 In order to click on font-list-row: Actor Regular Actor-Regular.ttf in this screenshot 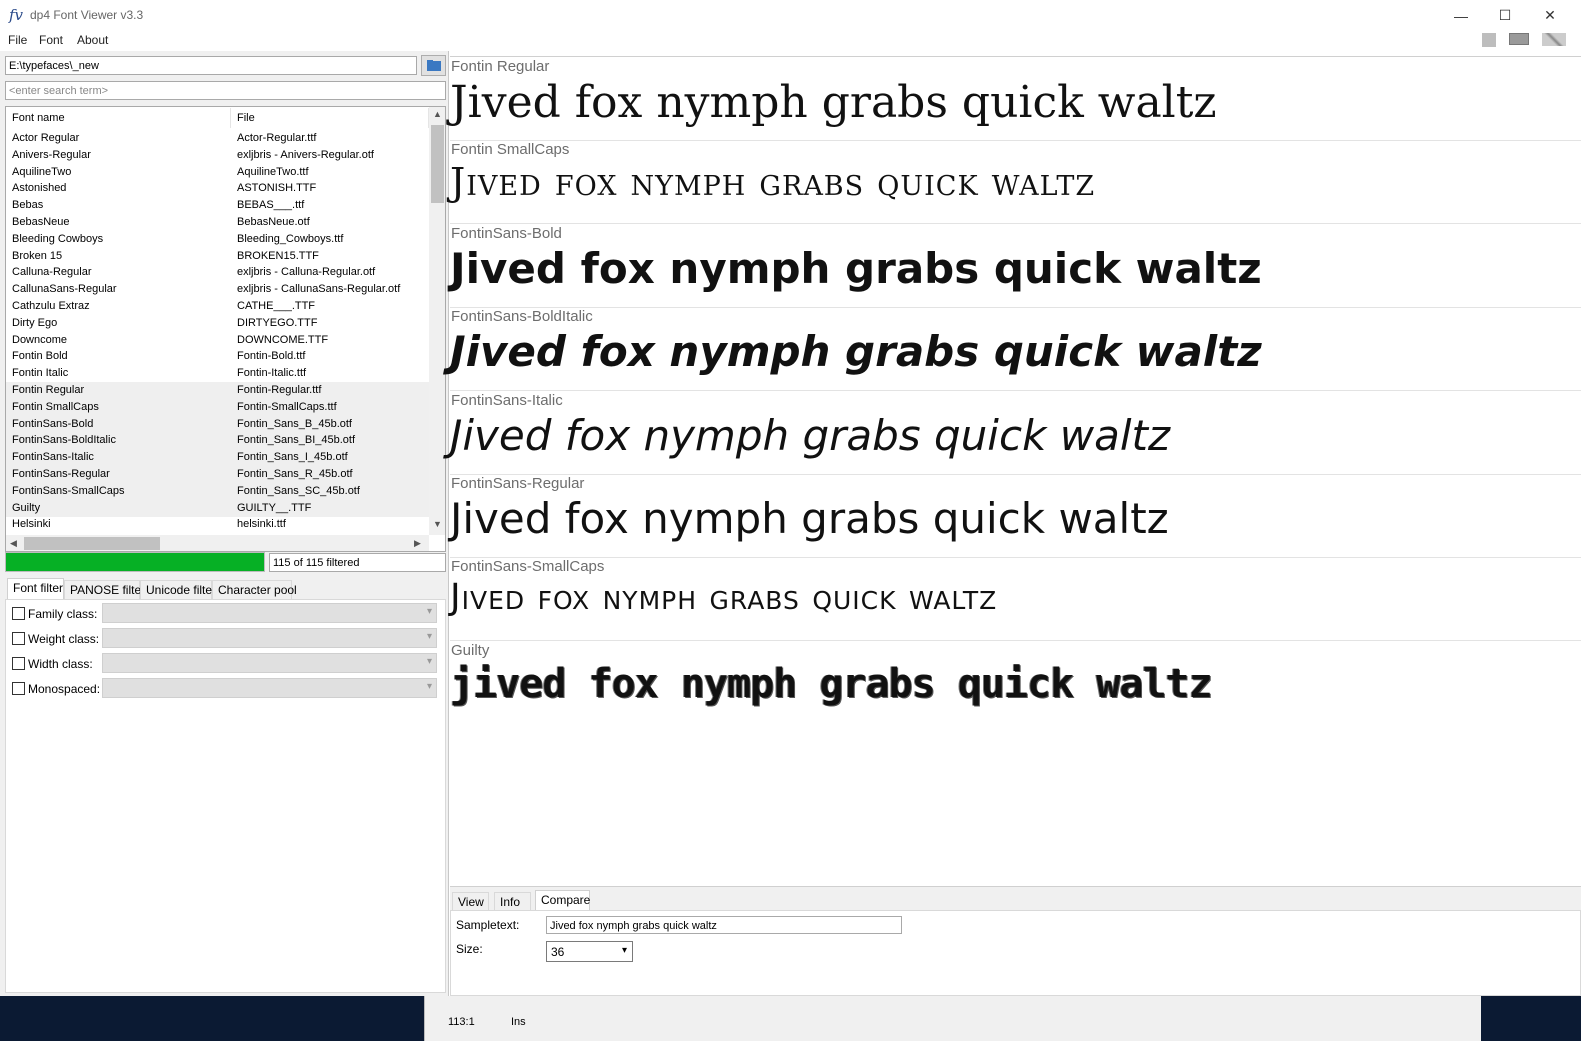, I will do `click(217, 138)`.